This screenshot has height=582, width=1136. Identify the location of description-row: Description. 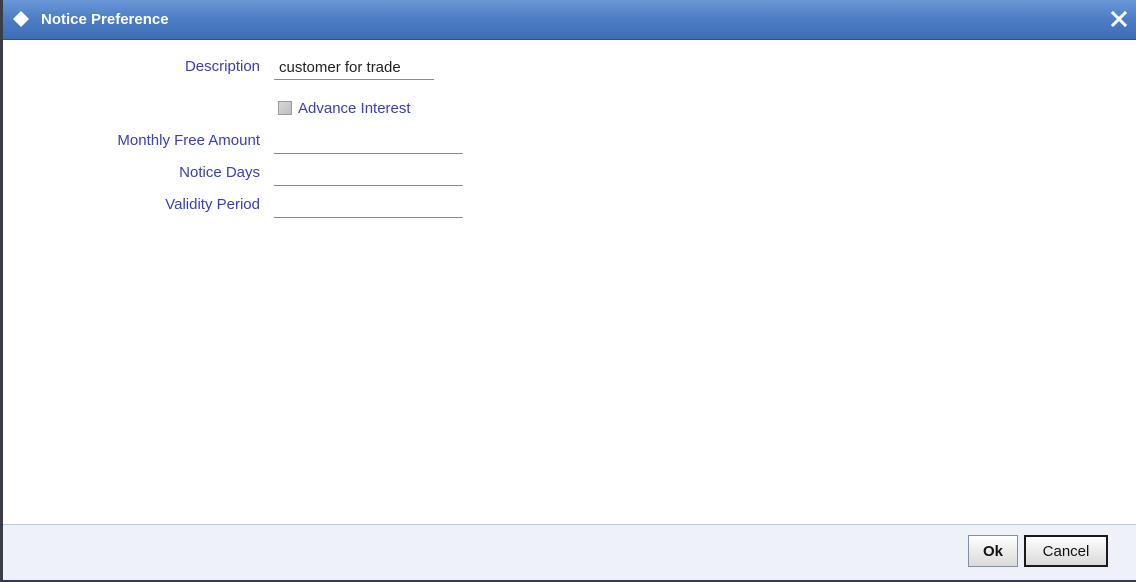
(303, 68).